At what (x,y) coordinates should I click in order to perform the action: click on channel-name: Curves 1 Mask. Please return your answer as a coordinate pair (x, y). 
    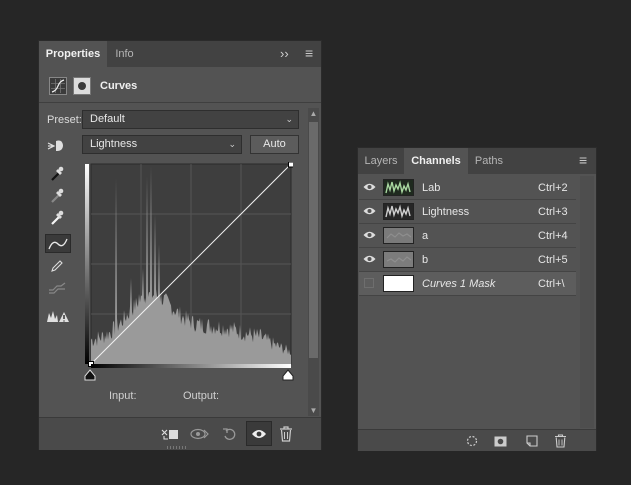
    Looking at the image, I should click on (459, 284).